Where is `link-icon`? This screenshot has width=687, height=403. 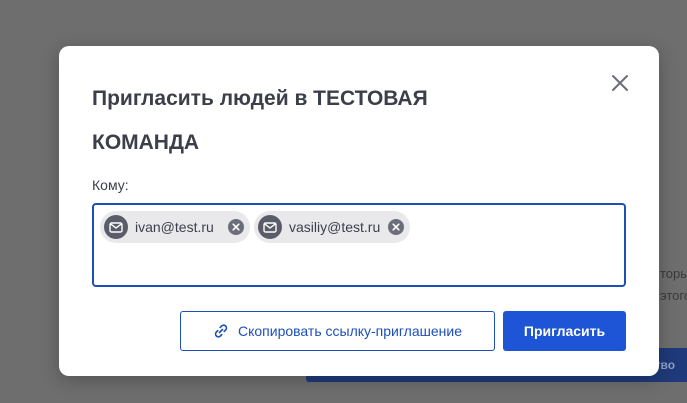 link-icon is located at coordinates (221, 331).